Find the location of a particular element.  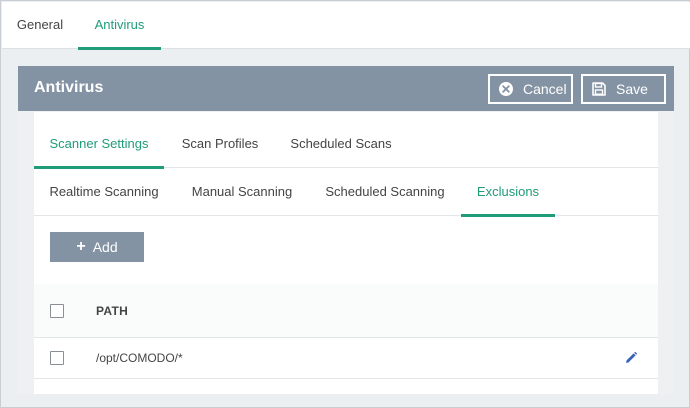

tab-scanner-settings: Scanner Settings is located at coordinates (99, 144).